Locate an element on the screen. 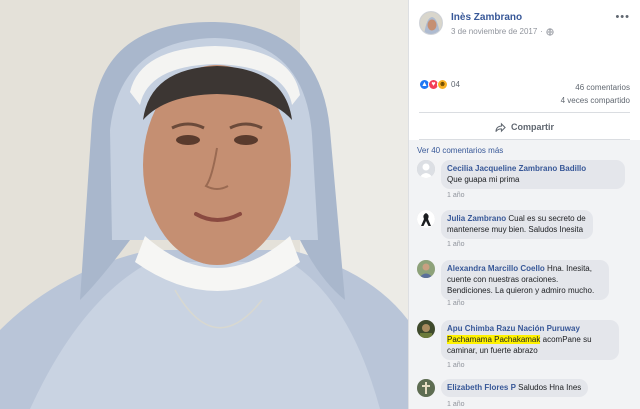 Image resolution: width=640 pixels, height=409 pixels. author-avatar-image is located at coordinates (431, 23).